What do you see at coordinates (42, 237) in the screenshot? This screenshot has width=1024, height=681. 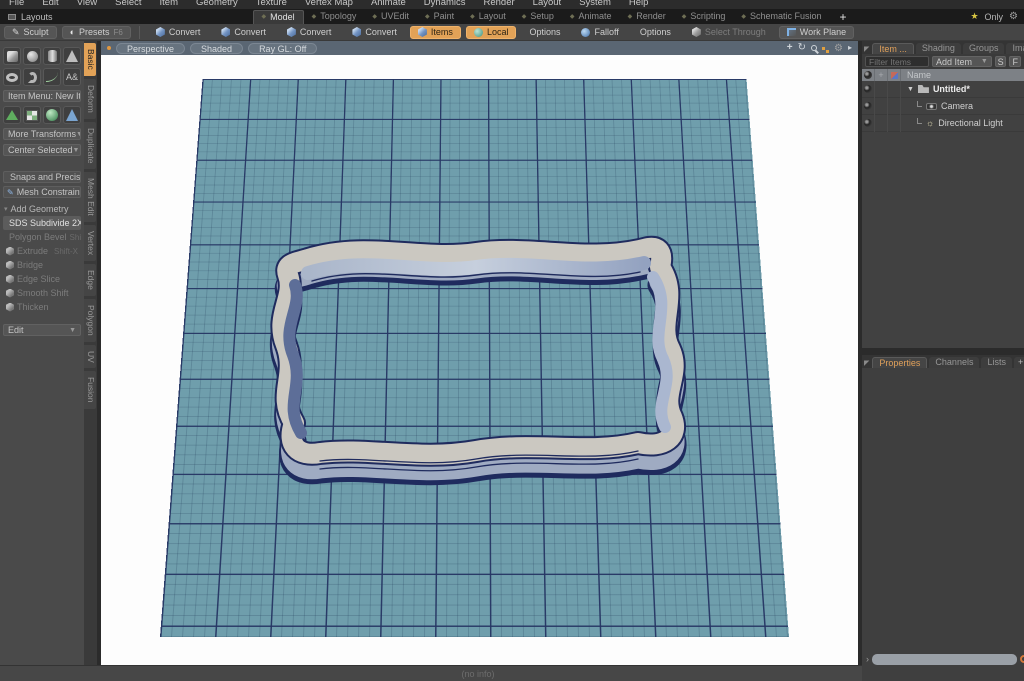 I see `tool-polygon-bevel: Polygon BevelShift-B` at bounding box center [42, 237].